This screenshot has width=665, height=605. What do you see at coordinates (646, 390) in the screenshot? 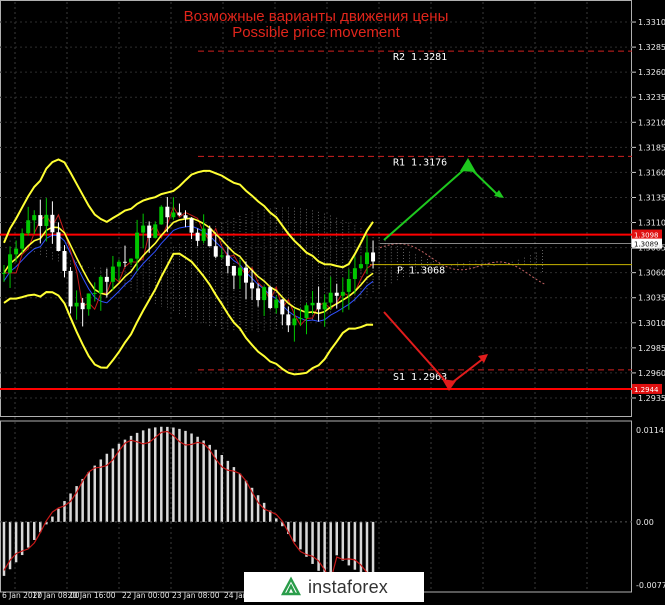
I see `price-tag-label: 1.2944` at bounding box center [646, 390].